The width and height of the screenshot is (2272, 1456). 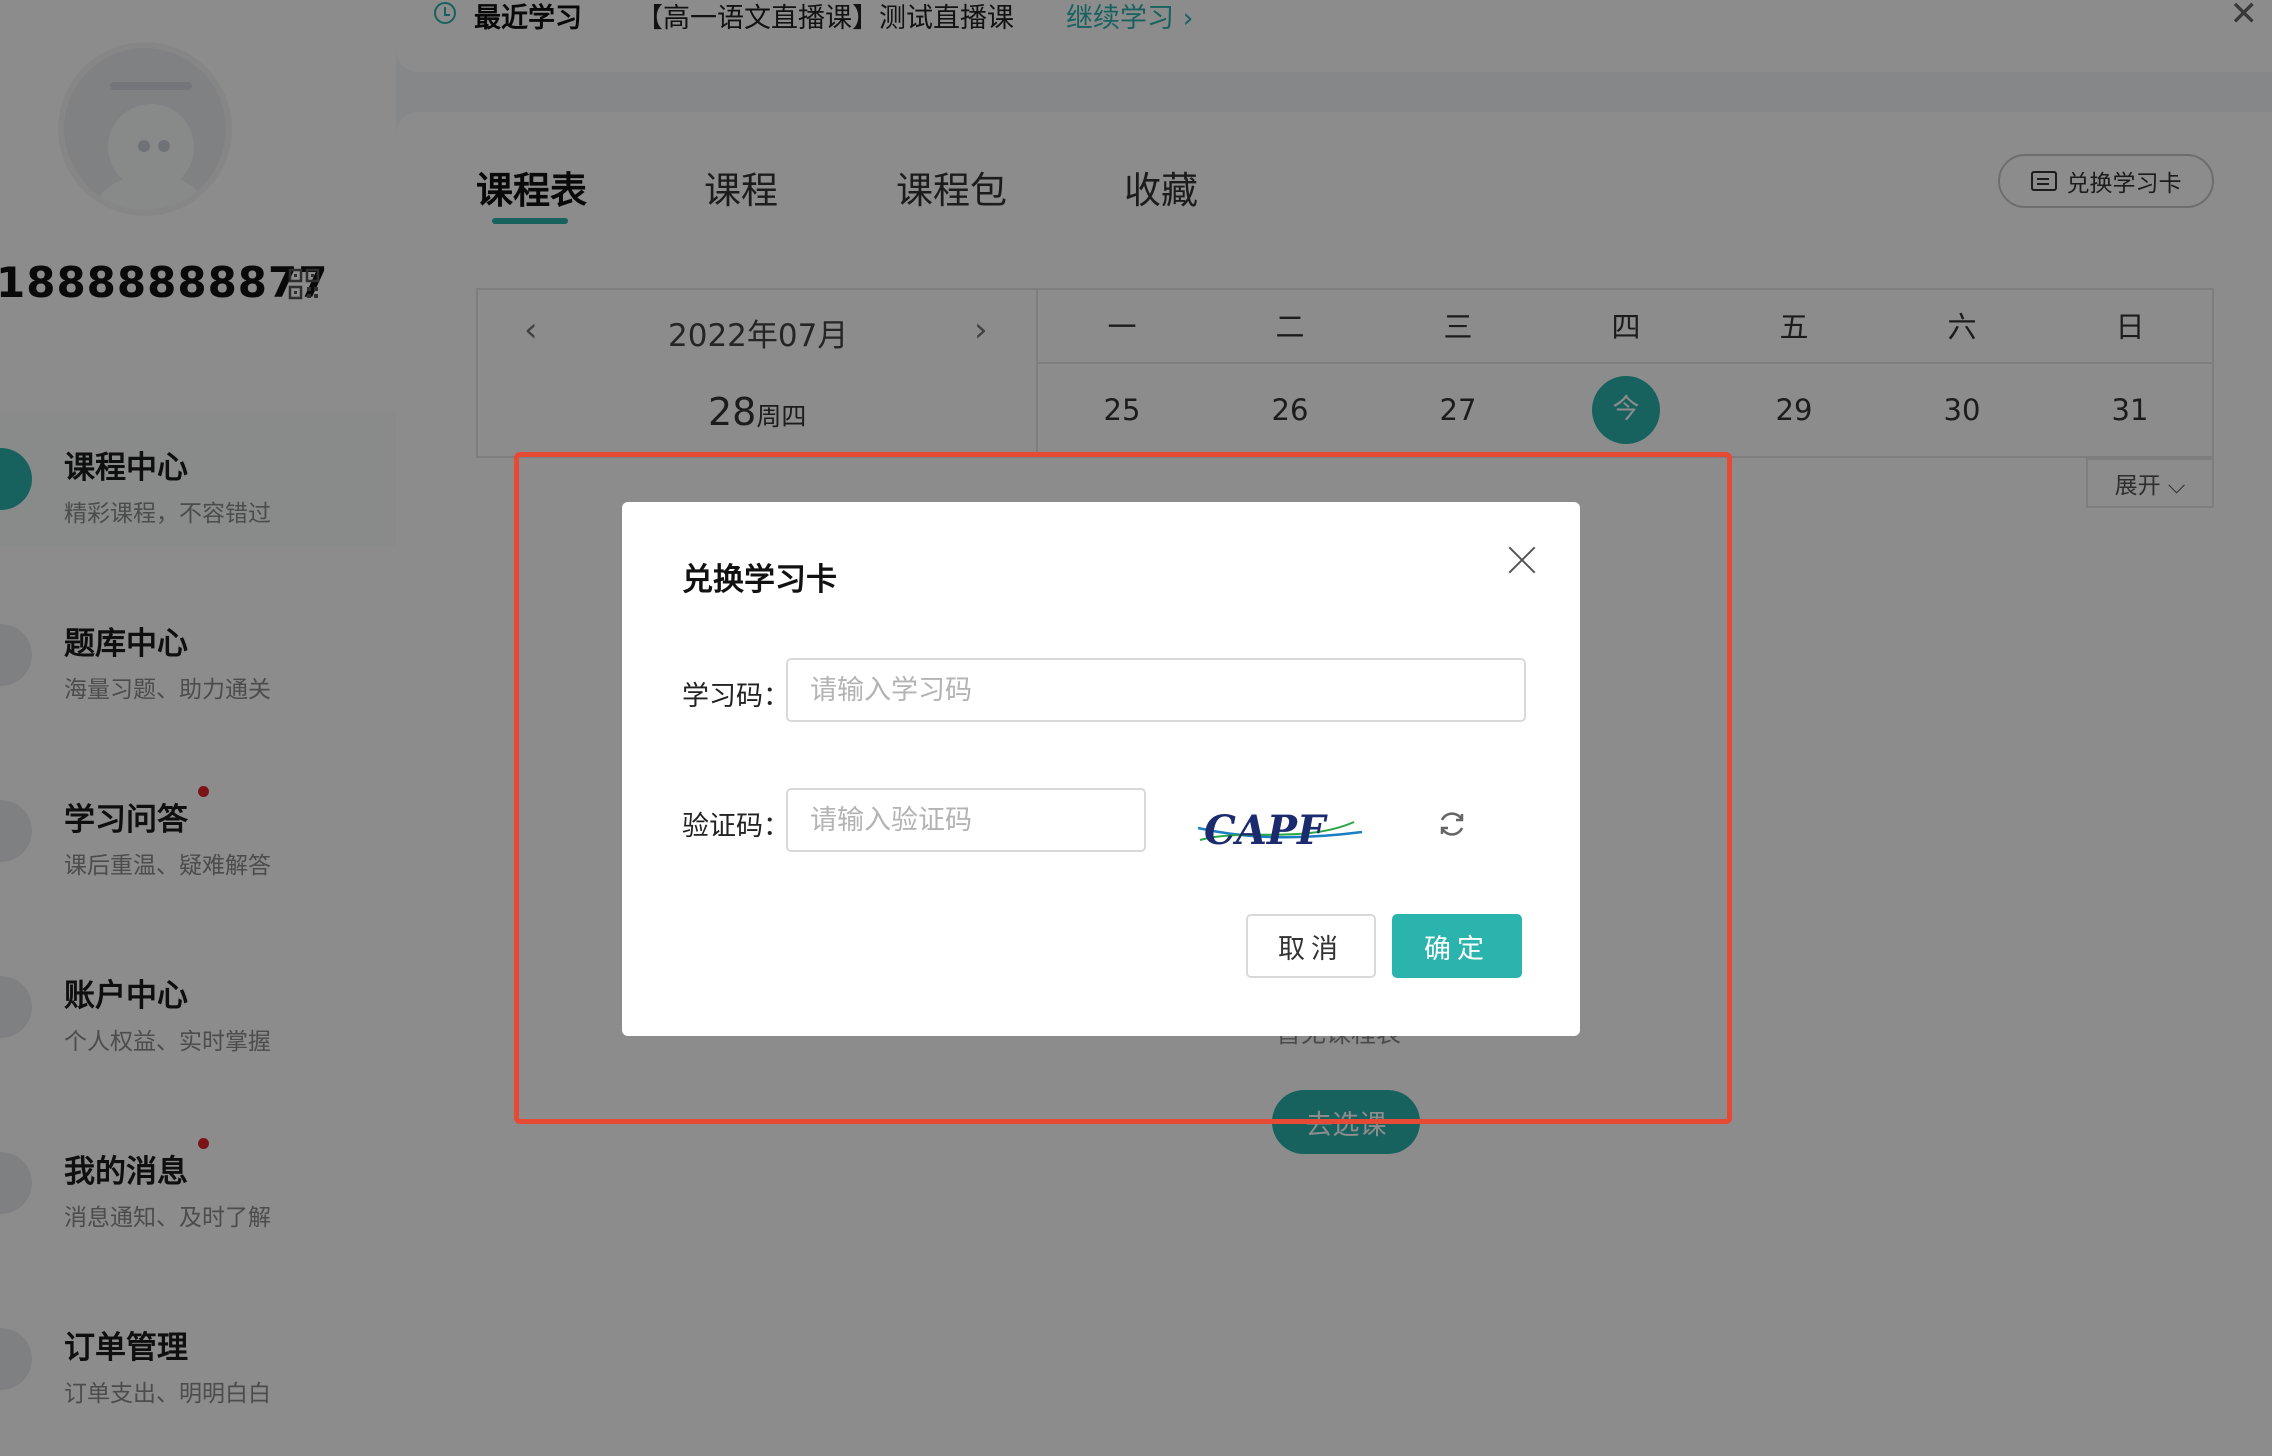 I want to click on confirm-button: 确定, so click(x=1457, y=946).